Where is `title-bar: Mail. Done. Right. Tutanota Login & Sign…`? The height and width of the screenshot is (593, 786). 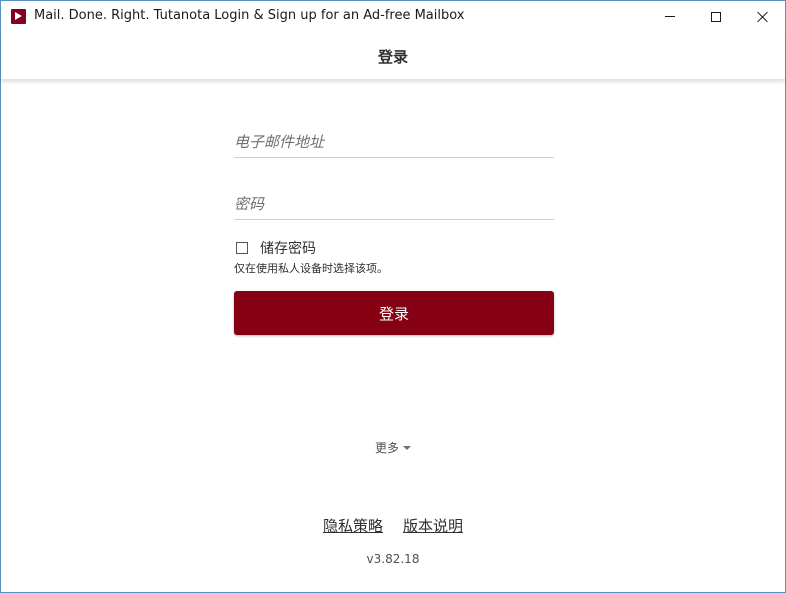 title-bar: Mail. Done. Right. Tutanota Login & Sign… is located at coordinates (393, 16).